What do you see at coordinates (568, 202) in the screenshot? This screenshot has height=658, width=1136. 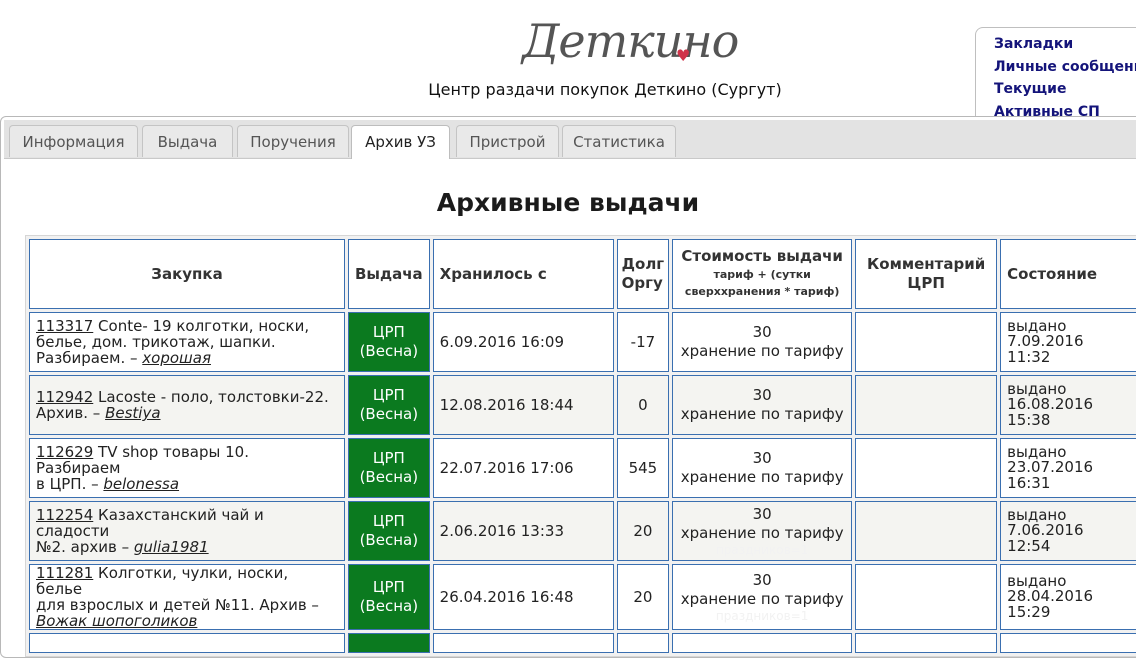 I see `page-title: Архивные выдачи` at bounding box center [568, 202].